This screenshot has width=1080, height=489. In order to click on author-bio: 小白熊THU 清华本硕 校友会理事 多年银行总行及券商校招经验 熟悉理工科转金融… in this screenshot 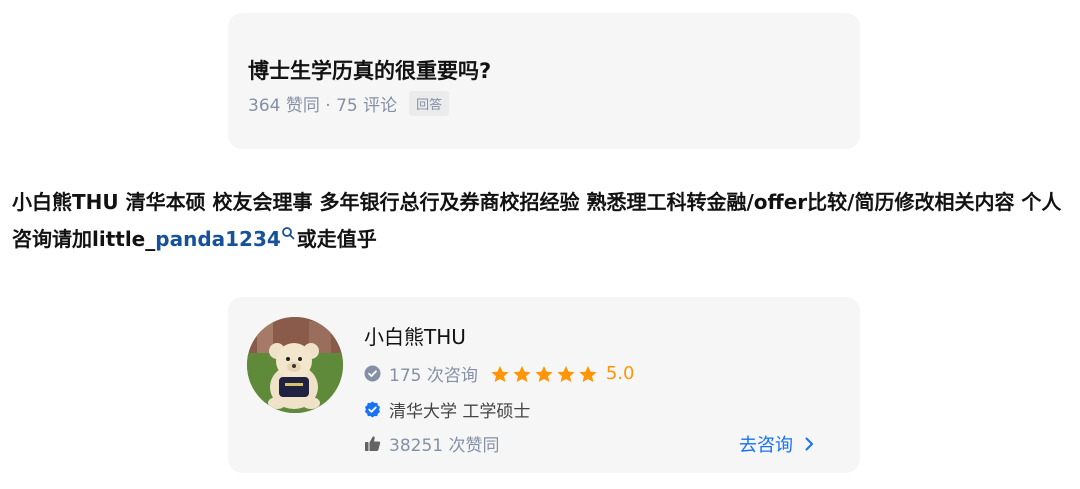, I will do `click(542, 221)`.